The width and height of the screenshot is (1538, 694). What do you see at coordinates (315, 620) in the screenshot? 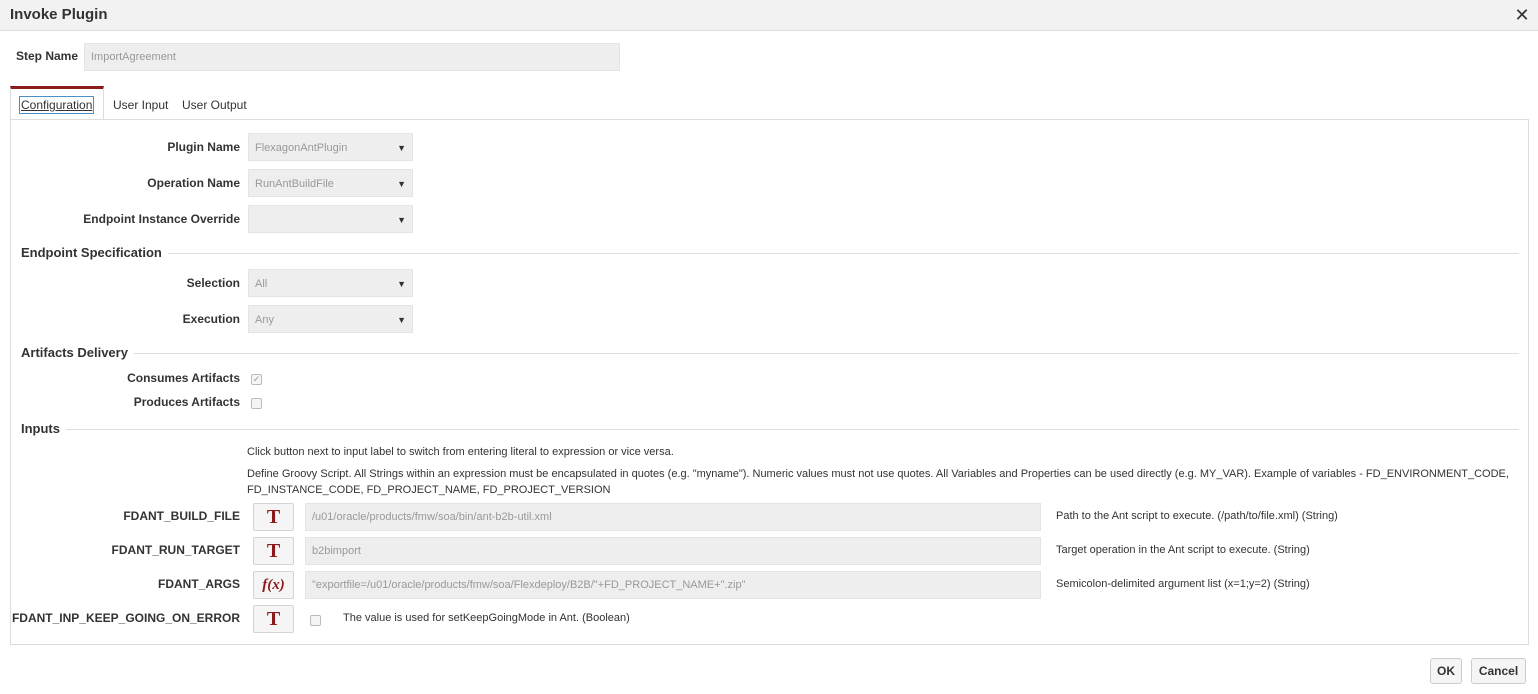
I see `keep-going-checkbox` at bounding box center [315, 620].